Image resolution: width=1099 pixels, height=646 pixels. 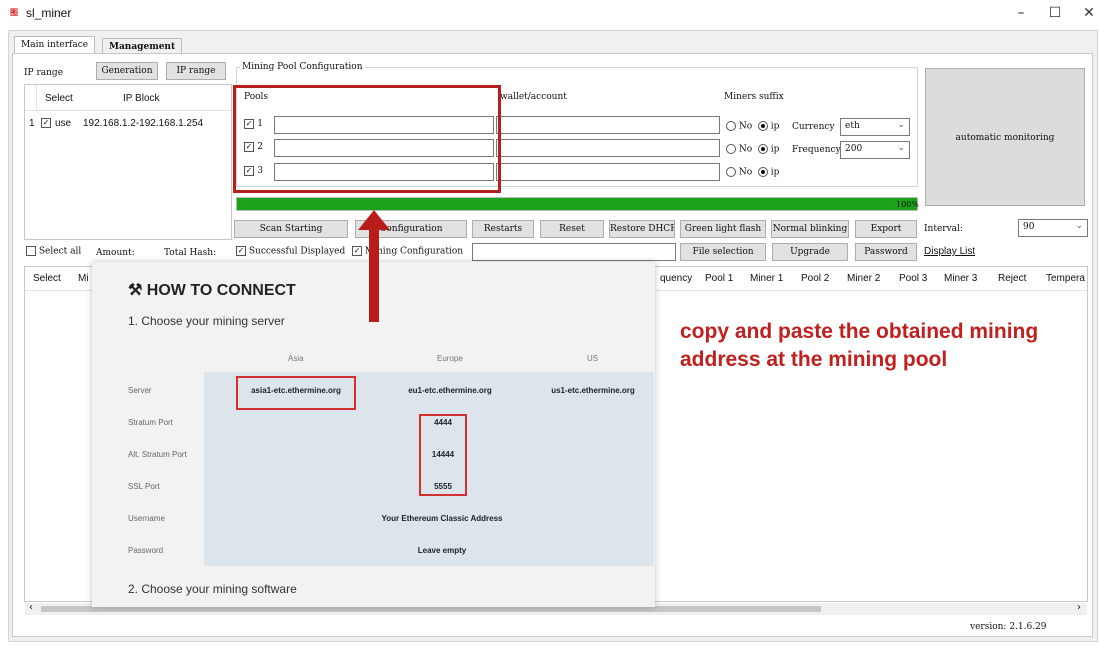 What do you see at coordinates (533, 97) in the screenshot?
I see `wallet-label: wallet/account` at bounding box center [533, 97].